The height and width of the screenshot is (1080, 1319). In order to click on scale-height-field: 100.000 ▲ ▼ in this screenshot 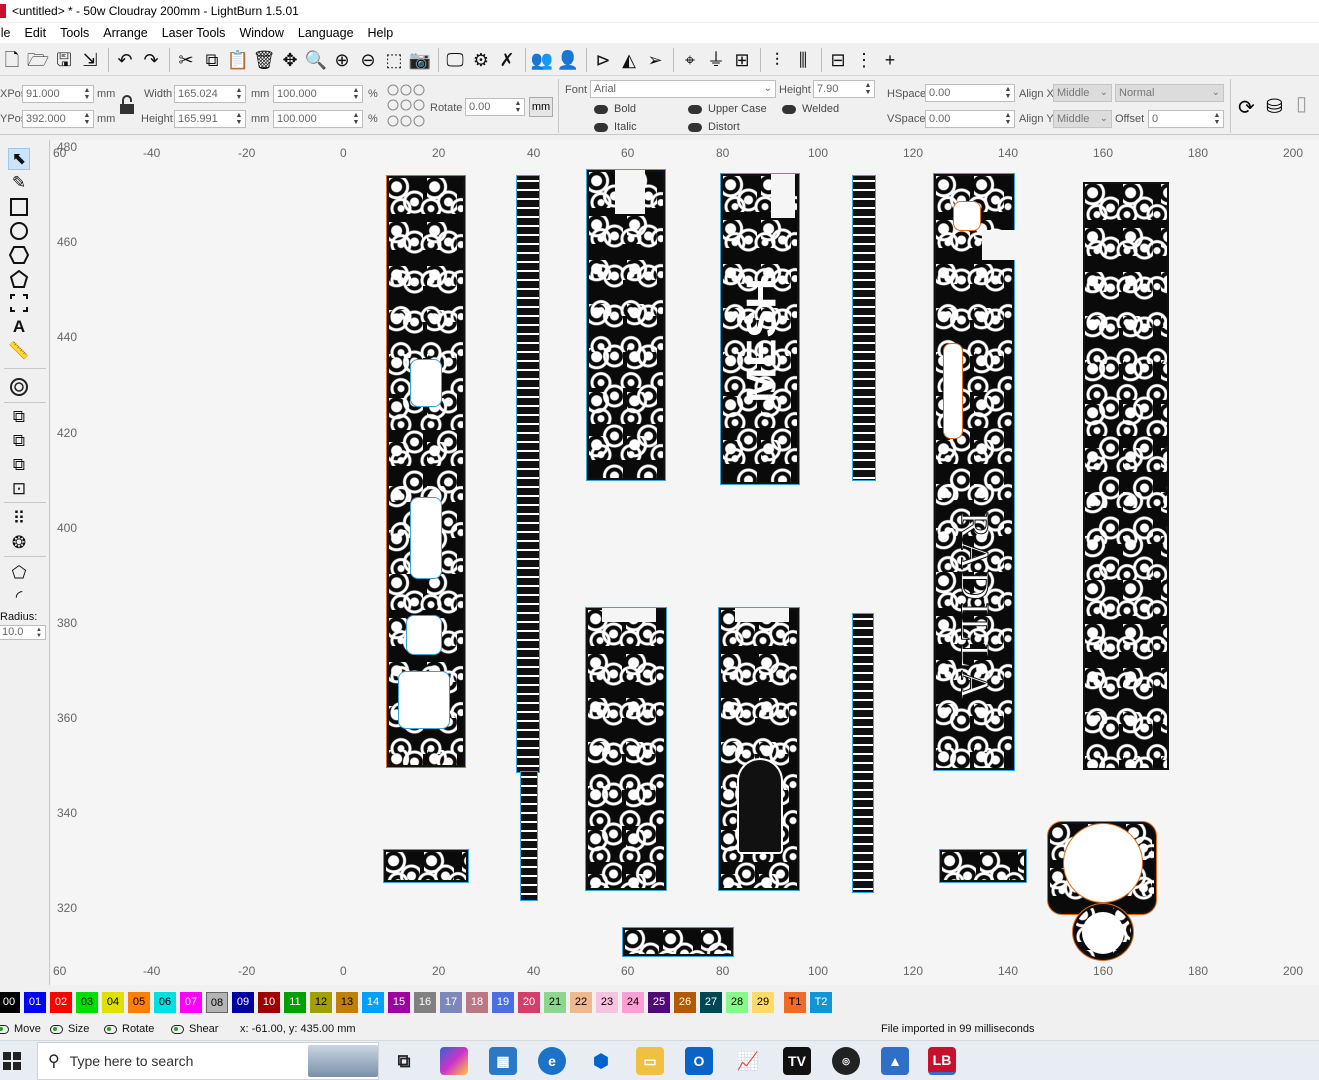, I will do `click(318, 119)`.